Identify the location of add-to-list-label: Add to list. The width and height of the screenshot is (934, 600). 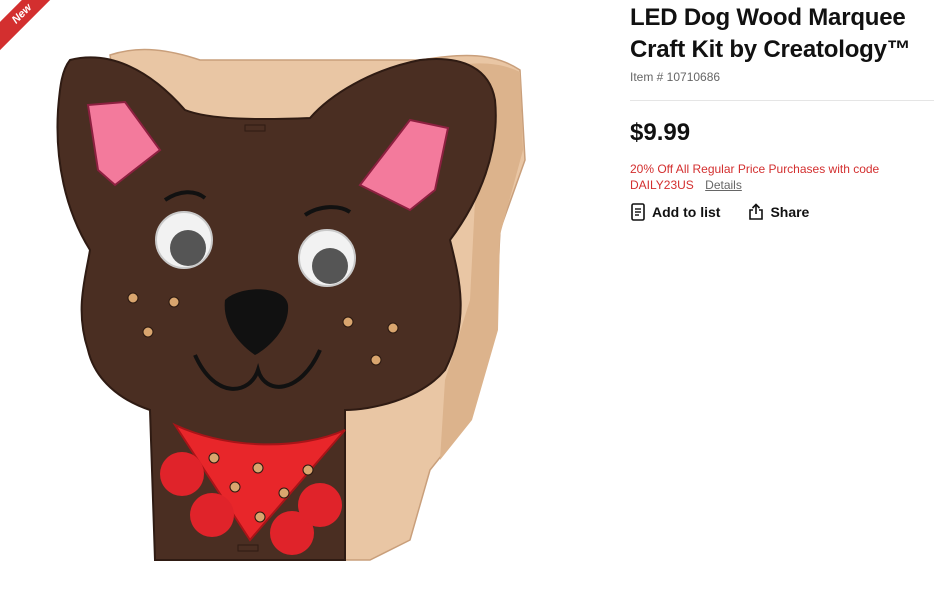
(686, 212).